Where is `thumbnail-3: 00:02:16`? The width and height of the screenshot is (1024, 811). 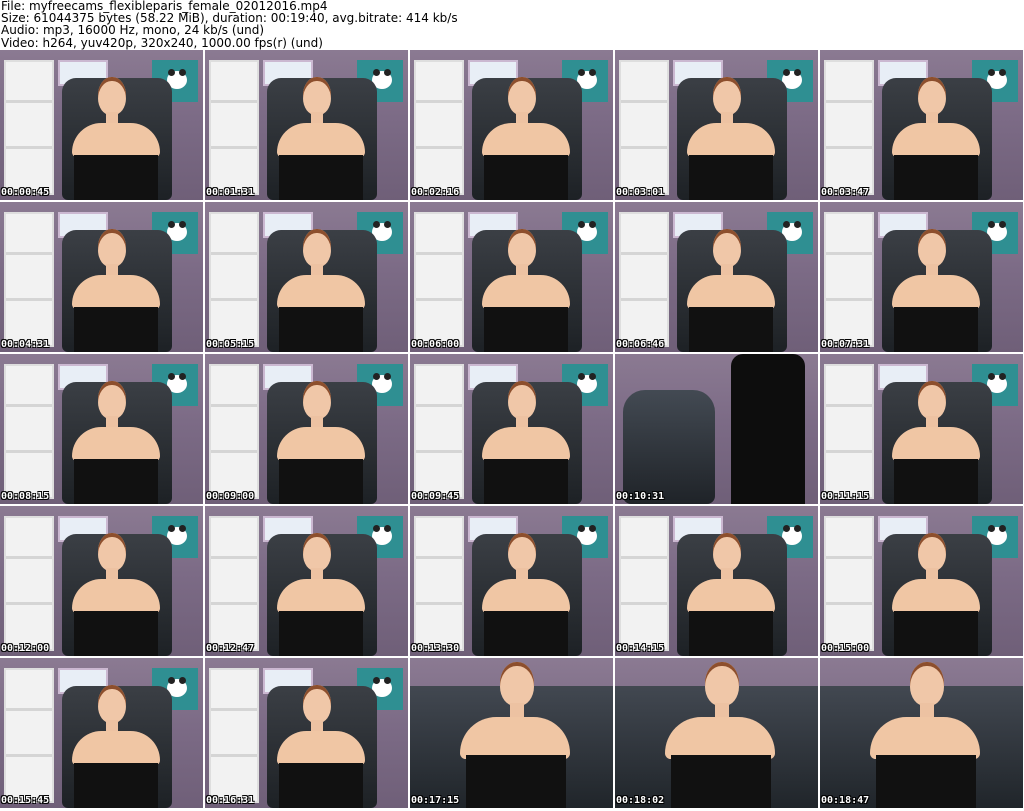
thumbnail-3: 00:02:16 is located at coordinates (511, 125).